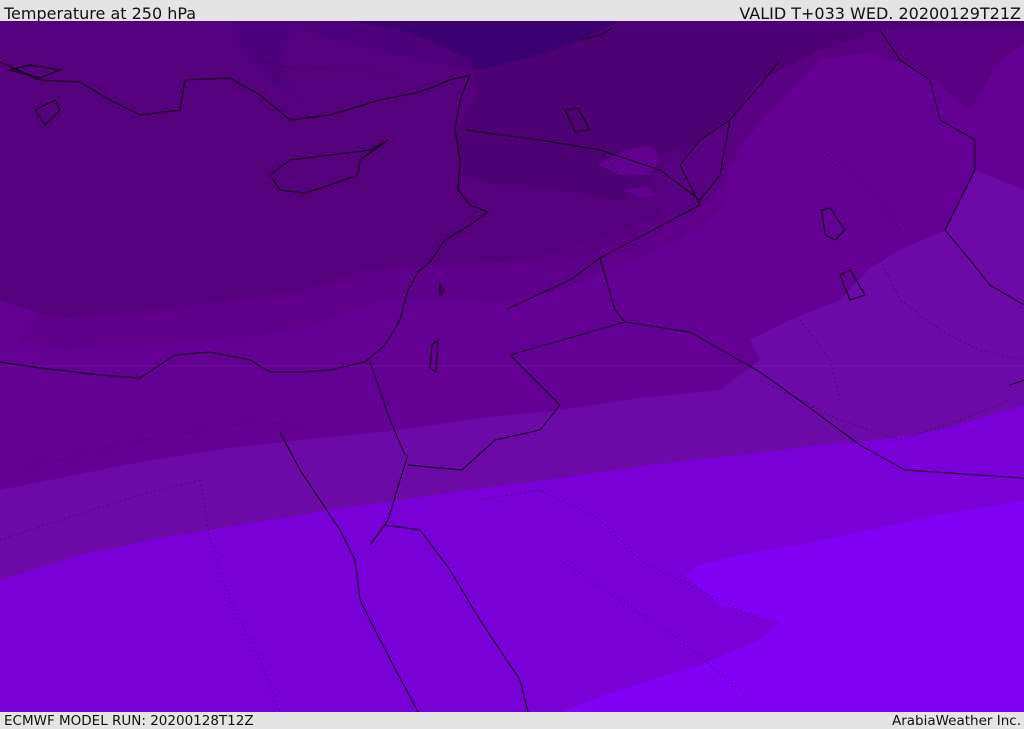 Image resolution: width=1024 pixels, height=729 pixels. Describe the element at coordinates (956, 721) in the screenshot. I see `credit-label: ArabiaWeather Inc.` at that location.